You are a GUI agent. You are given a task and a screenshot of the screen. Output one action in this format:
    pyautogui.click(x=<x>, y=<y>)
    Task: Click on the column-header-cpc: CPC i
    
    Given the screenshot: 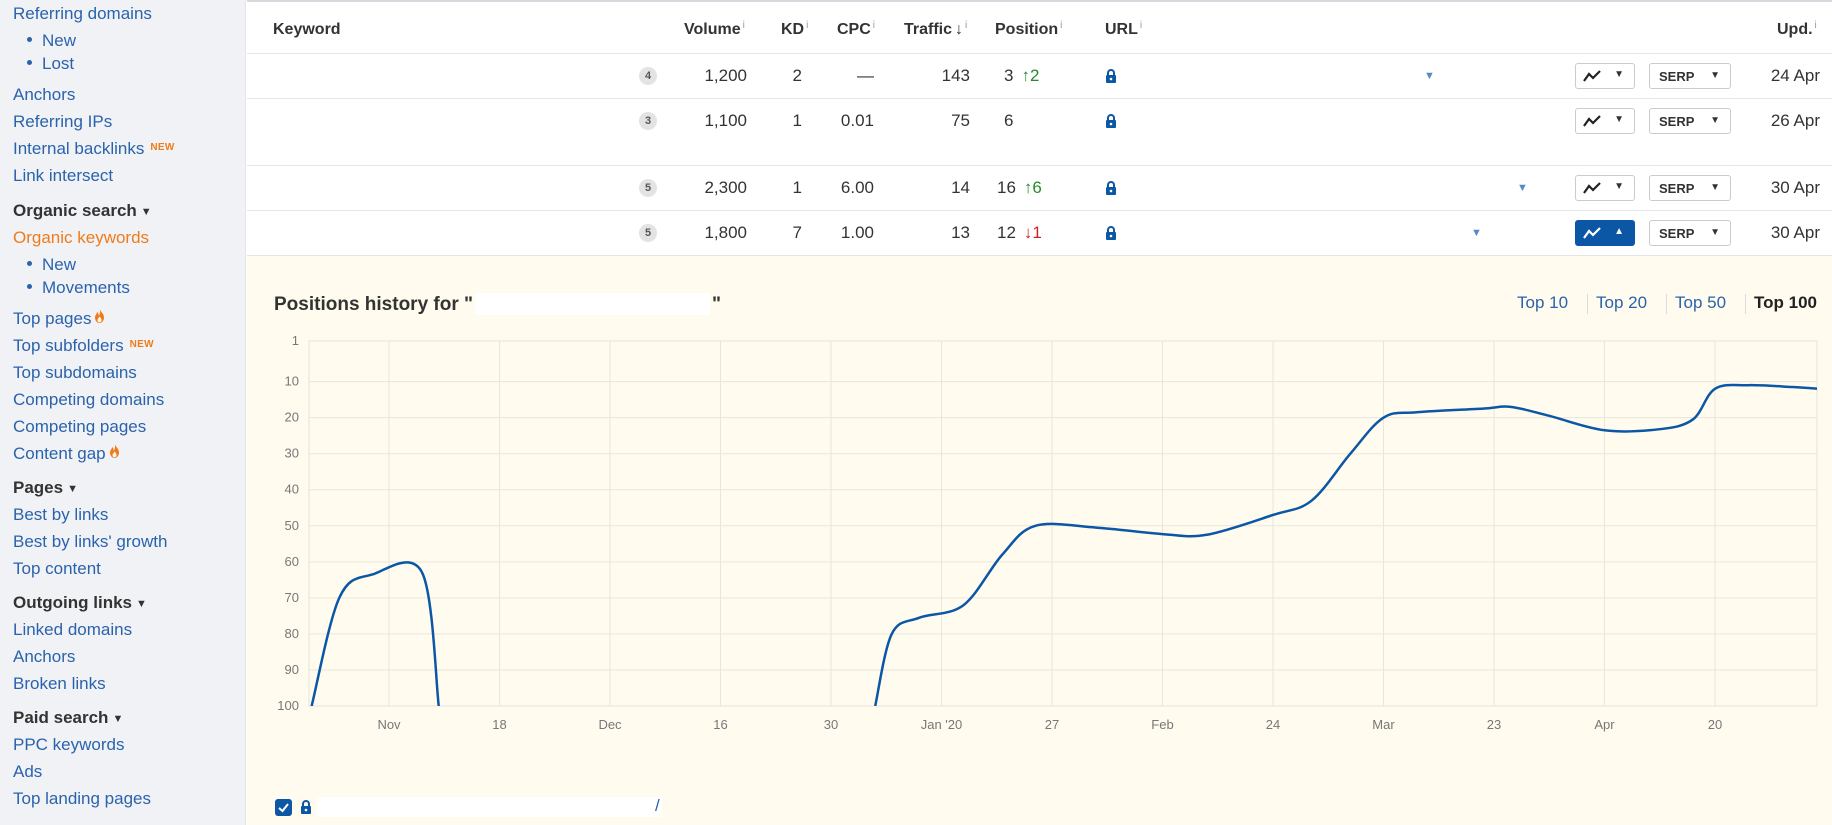 What is the action you would take?
    pyautogui.click(x=856, y=29)
    